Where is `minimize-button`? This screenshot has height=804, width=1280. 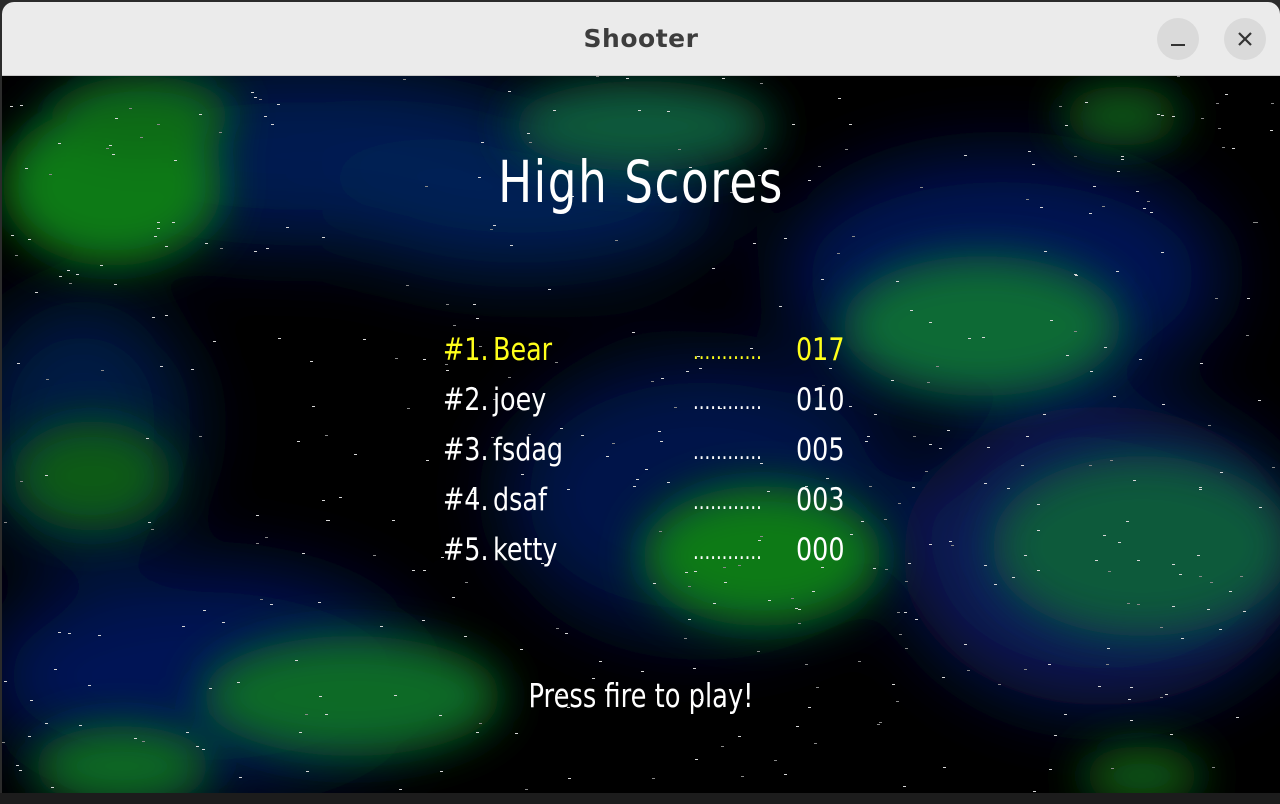
minimize-button is located at coordinates (1178, 39).